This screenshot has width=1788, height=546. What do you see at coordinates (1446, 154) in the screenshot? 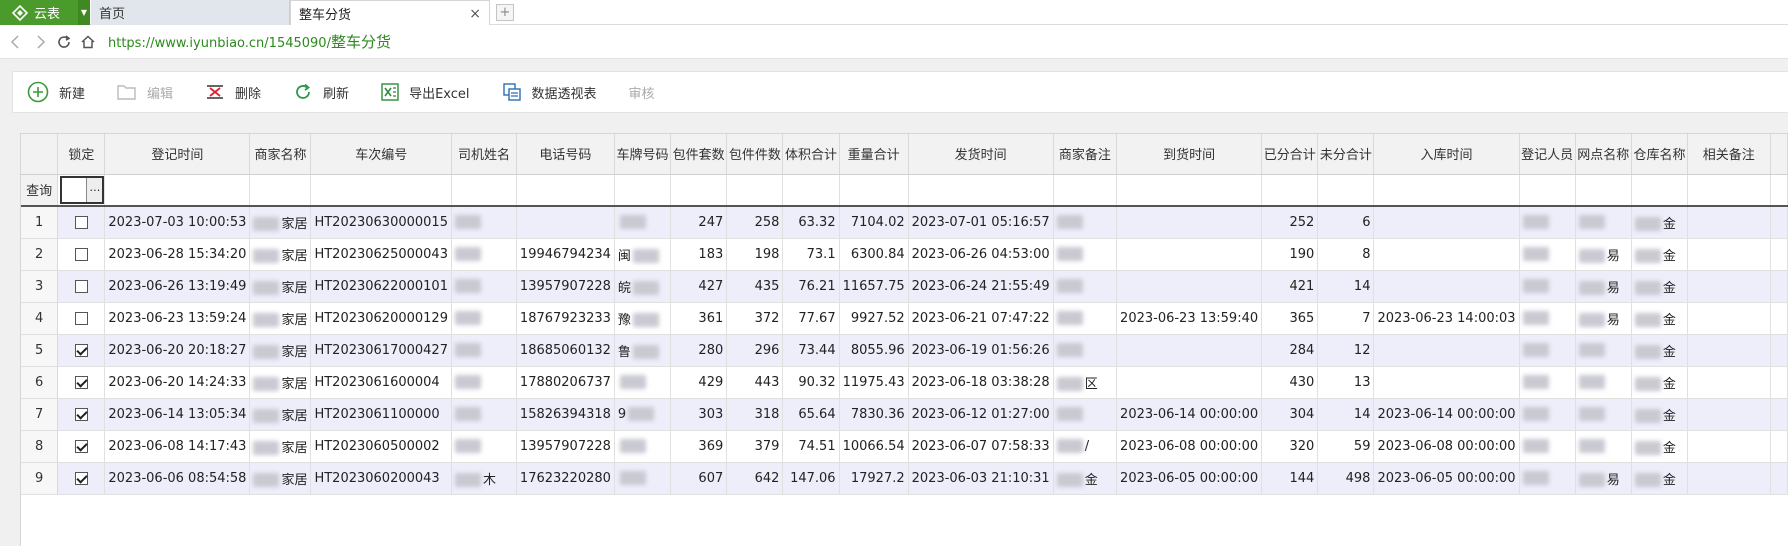
I see `col-in-time: 入库时间` at bounding box center [1446, 154].